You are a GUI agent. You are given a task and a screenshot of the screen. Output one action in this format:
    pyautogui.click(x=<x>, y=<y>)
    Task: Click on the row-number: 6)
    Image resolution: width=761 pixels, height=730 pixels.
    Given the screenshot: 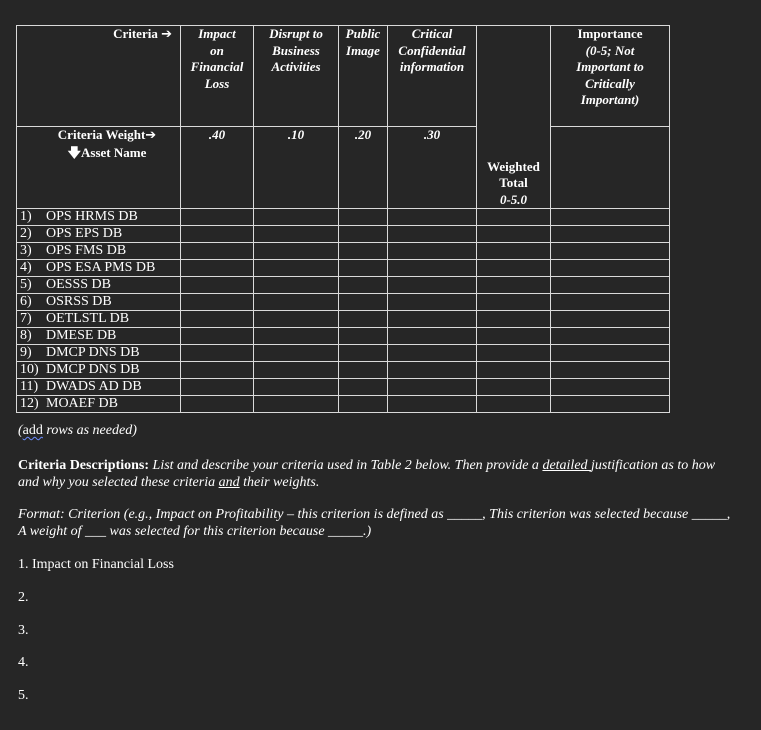 What is the action you would take?
    pyautogui.click(x=26, y=301)
    